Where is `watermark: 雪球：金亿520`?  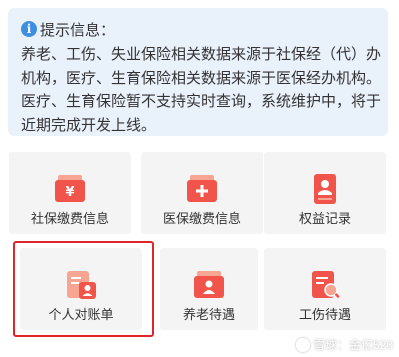
watermark: 雪球：金亿520 is located at coordinates (344, 344).